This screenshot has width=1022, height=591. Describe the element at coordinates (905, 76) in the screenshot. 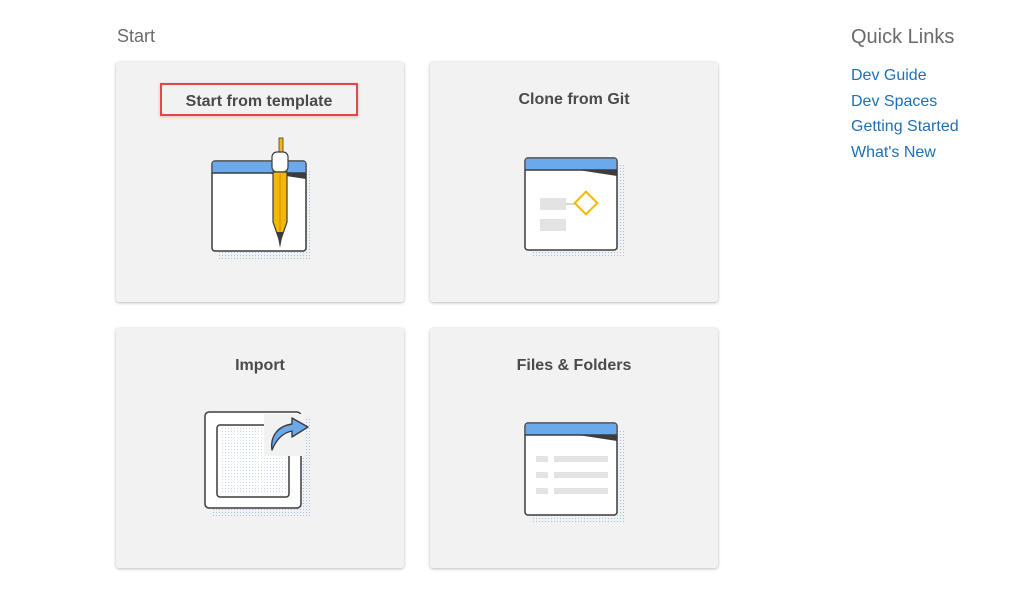

I see `dev-guide-link: Dev Guide` at that location.